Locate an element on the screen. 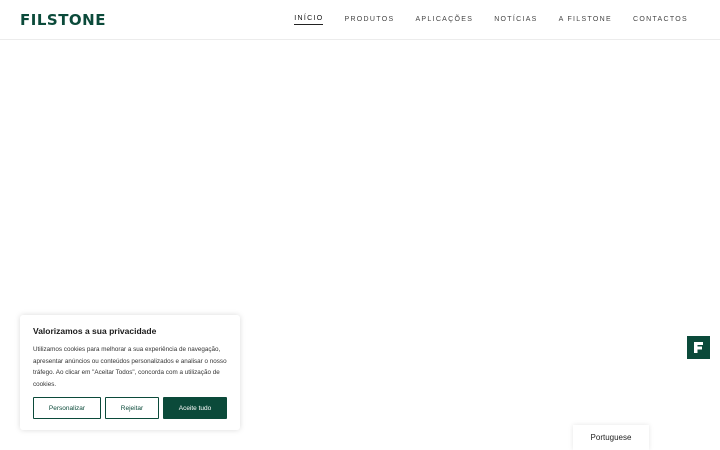 The height and width of the screenshot is (450, 720). cookie-title: Valorizamos a sua privacidade is located at coordinates (95, 331).